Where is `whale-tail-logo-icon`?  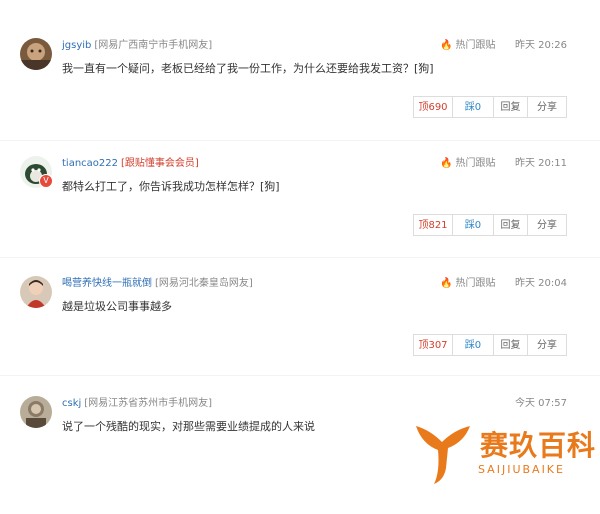
whale-tail-logo-icon is located at coordinates (443, 455).